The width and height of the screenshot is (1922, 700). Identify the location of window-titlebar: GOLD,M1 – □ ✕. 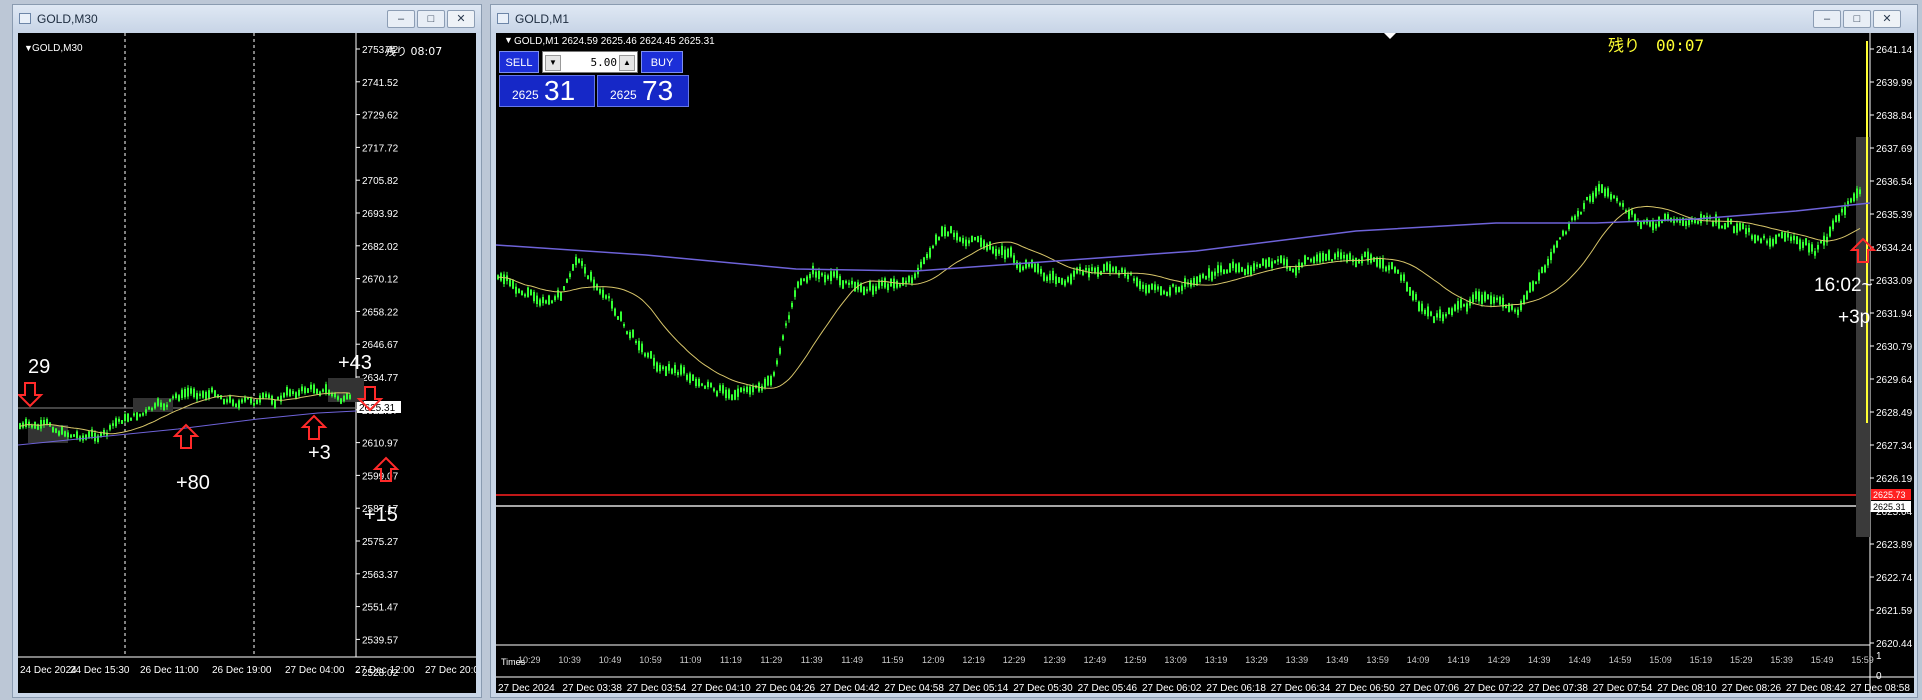
(1204, 19).